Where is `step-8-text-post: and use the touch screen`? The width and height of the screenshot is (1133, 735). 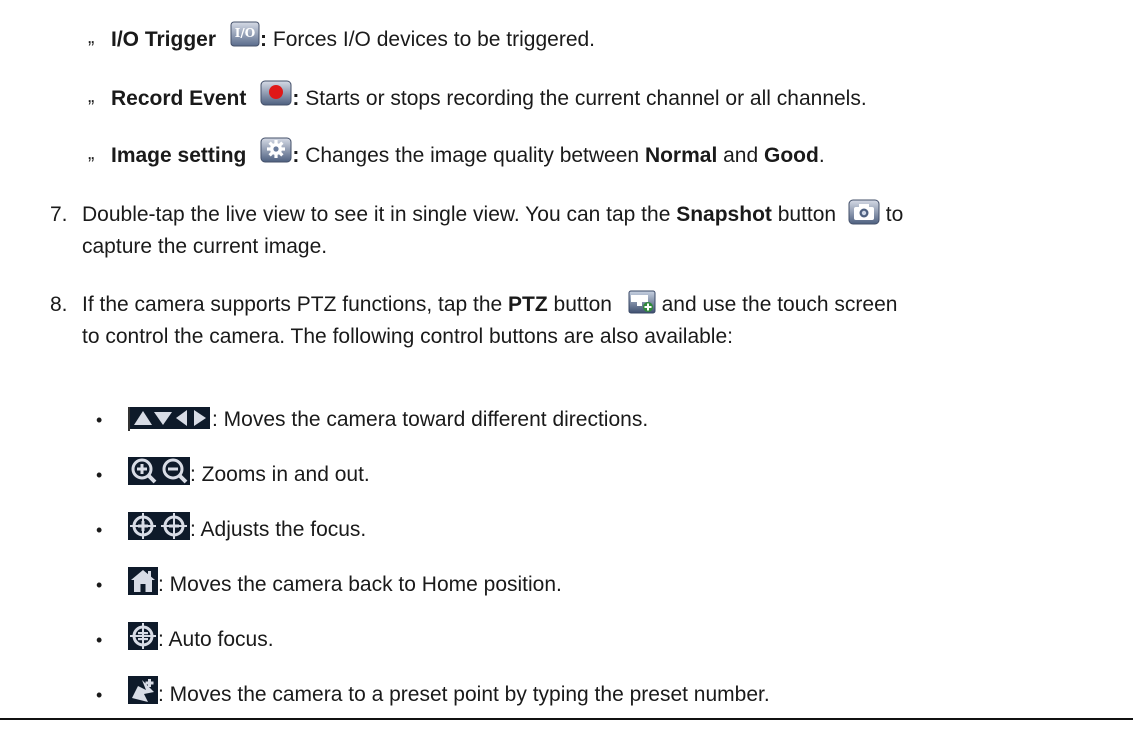
step-8-text-post: and use the touch screen is located at coordinates (776, 304).